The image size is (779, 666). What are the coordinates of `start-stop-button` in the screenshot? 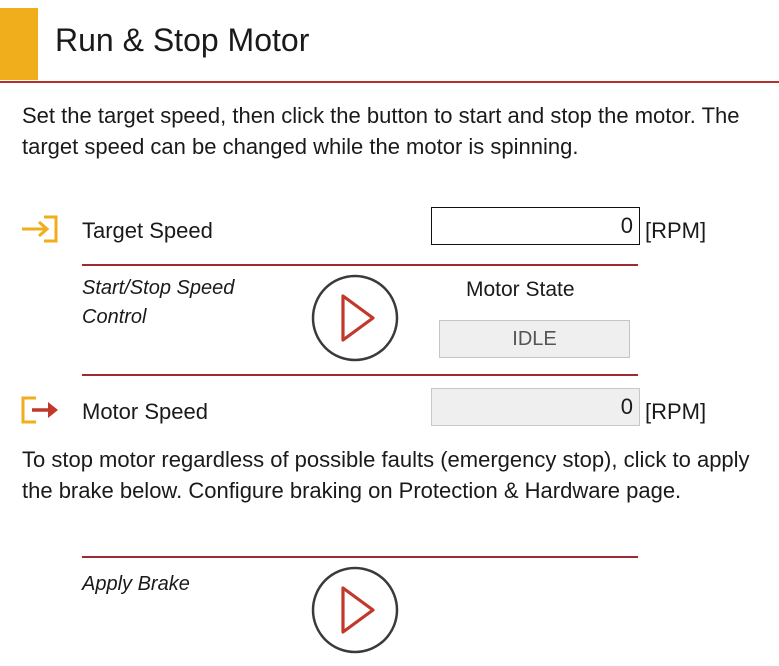 It's located at (355, 318).